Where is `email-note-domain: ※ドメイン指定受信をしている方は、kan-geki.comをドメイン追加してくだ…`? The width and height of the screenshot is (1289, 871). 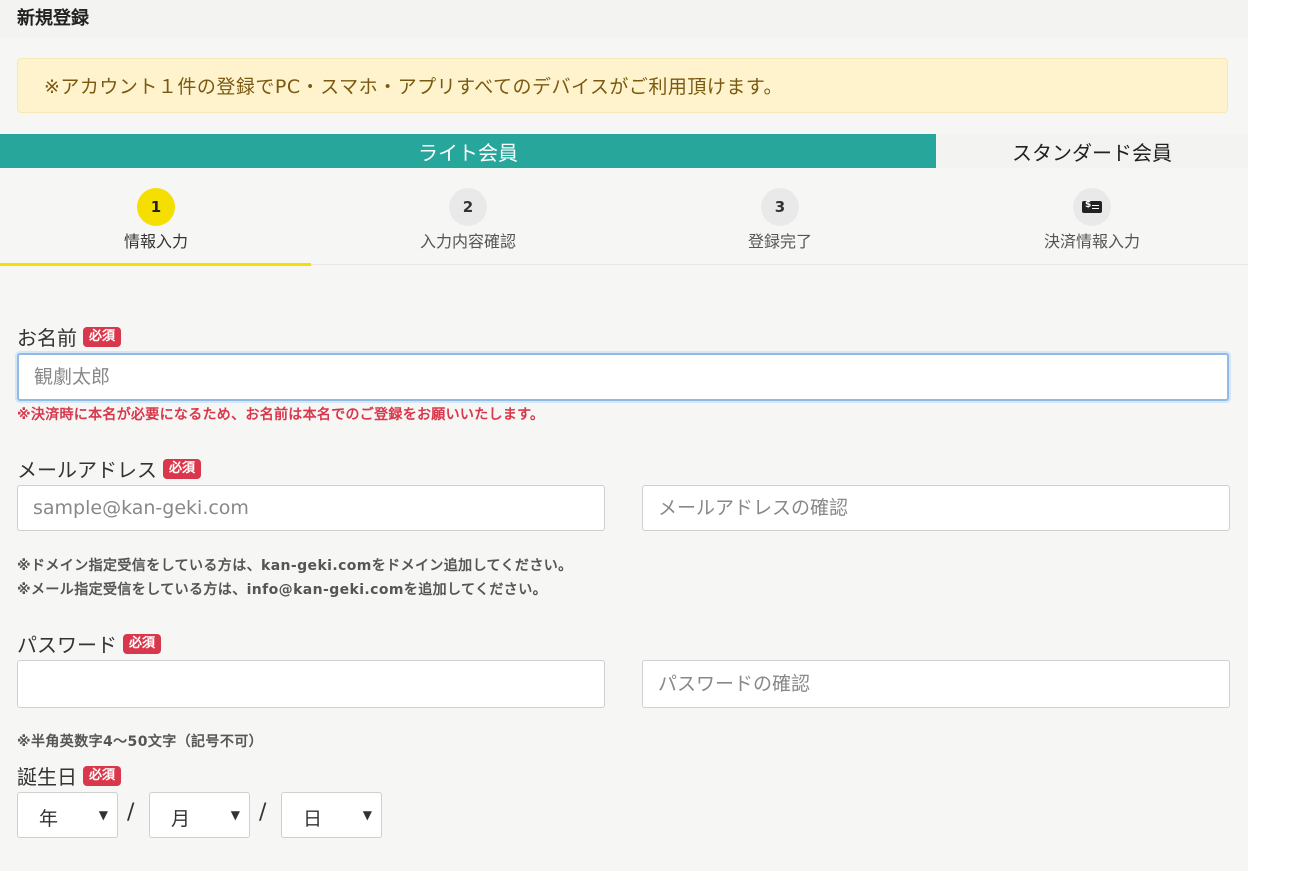 email-note-domain: ※ドメイン指定受信をしている方は、kan-geki.comをドメイン追加してくだ… is located at coordinates (295, 566).